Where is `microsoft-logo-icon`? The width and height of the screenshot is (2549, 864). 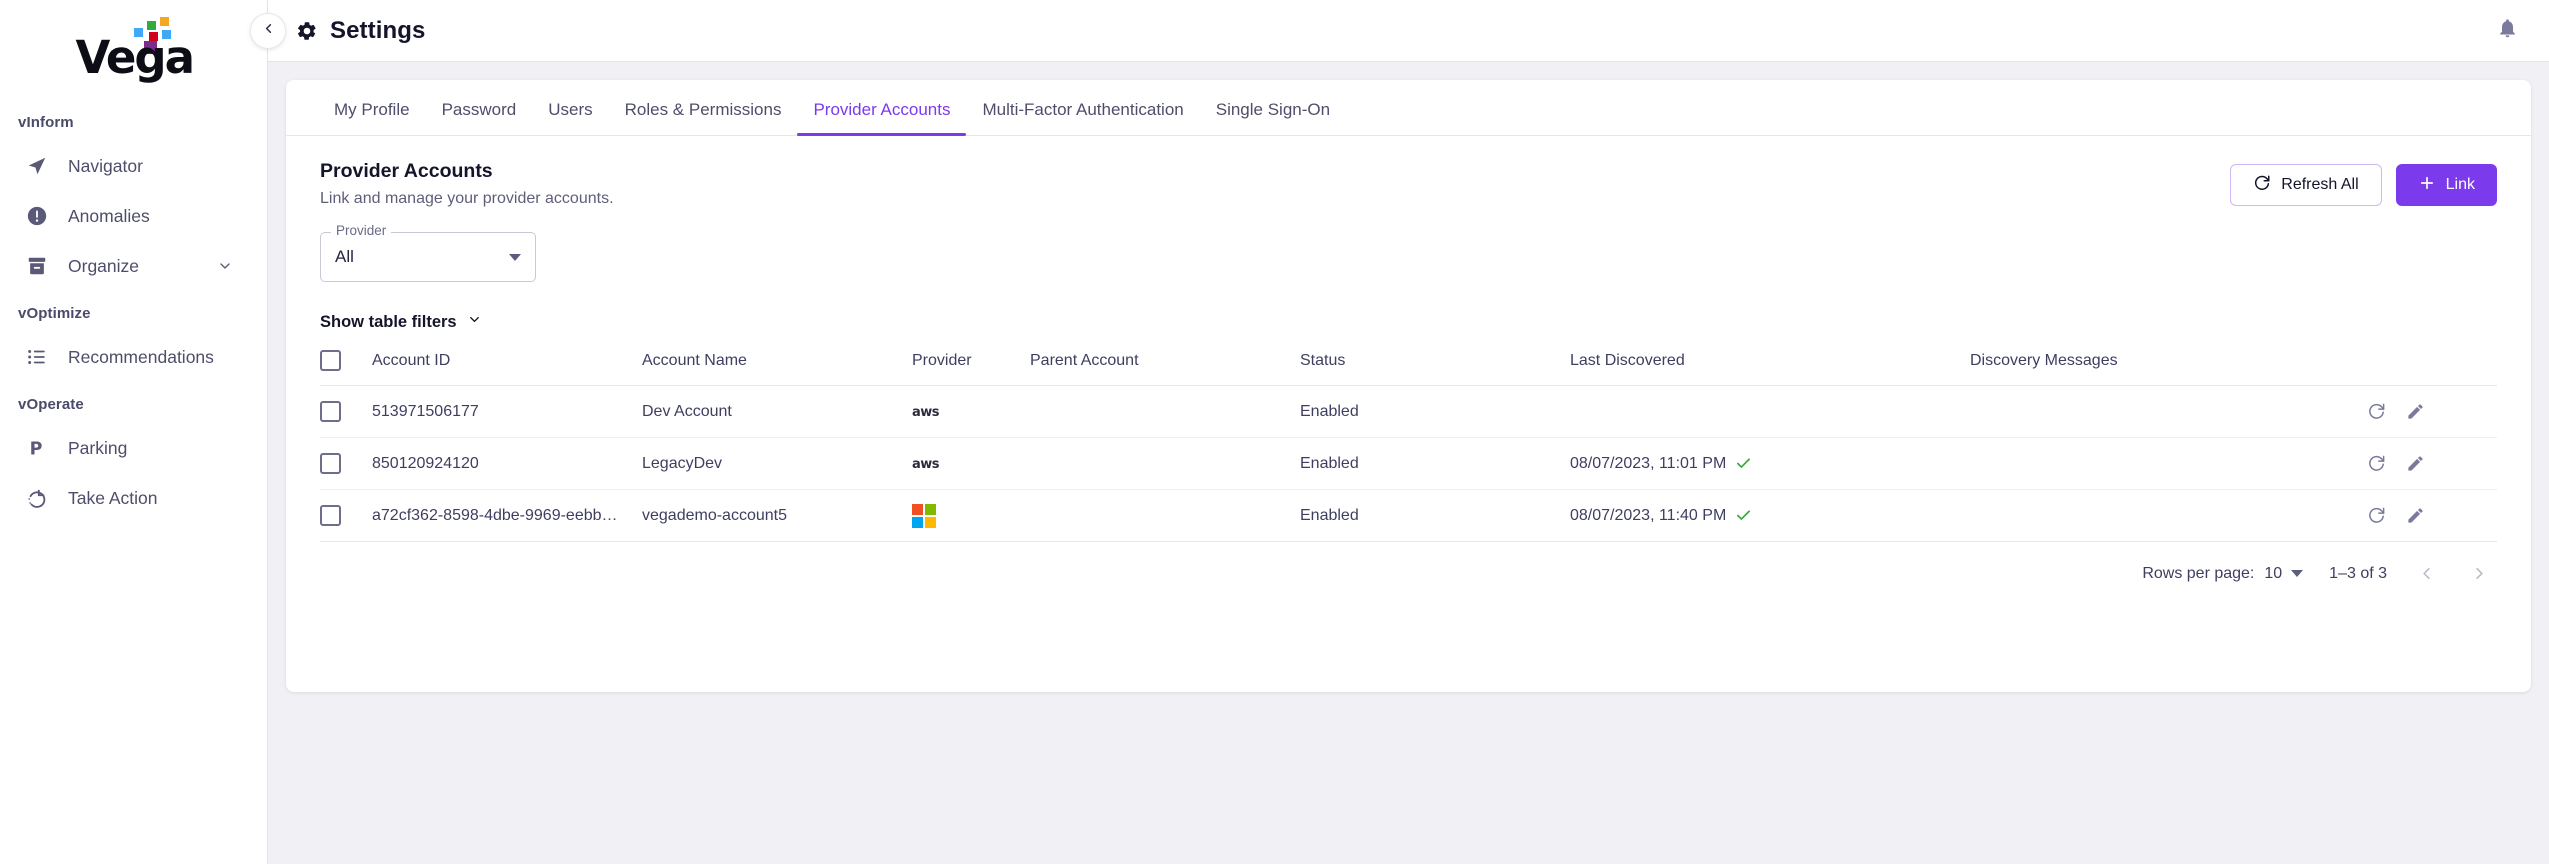
microsoft-logo-icon is located at coordinates (971, 515).